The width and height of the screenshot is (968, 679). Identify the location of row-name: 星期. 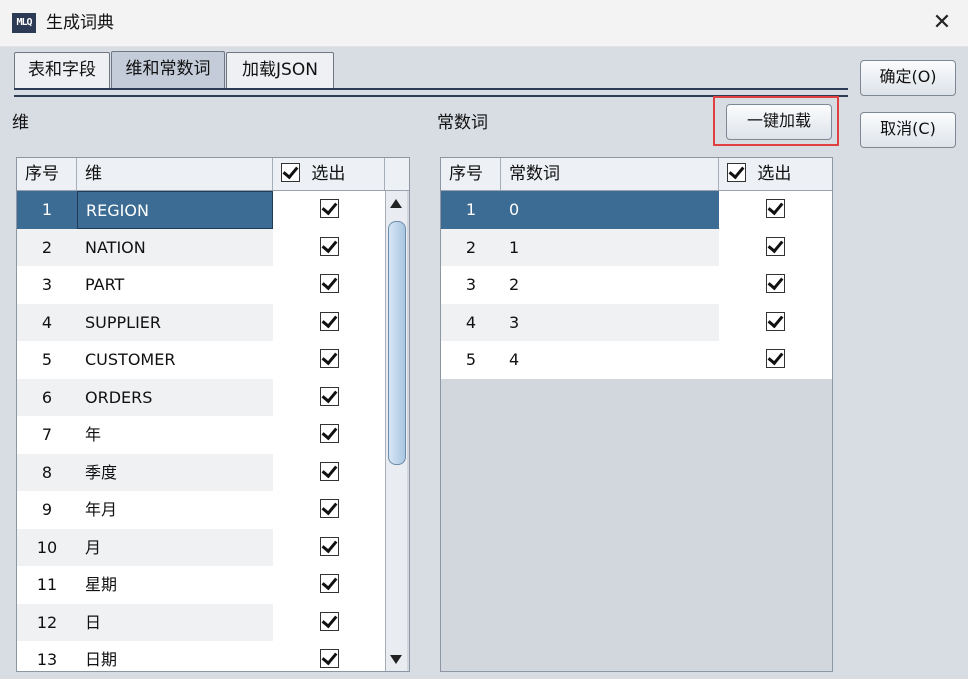
(175, 585).